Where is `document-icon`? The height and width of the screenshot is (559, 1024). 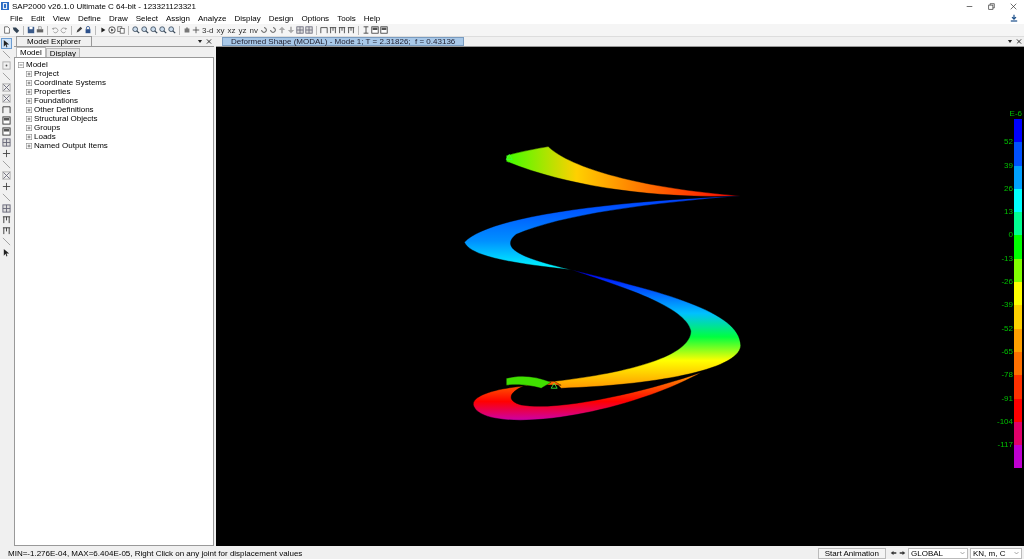
document-icon is located at coordinates (7, 30).